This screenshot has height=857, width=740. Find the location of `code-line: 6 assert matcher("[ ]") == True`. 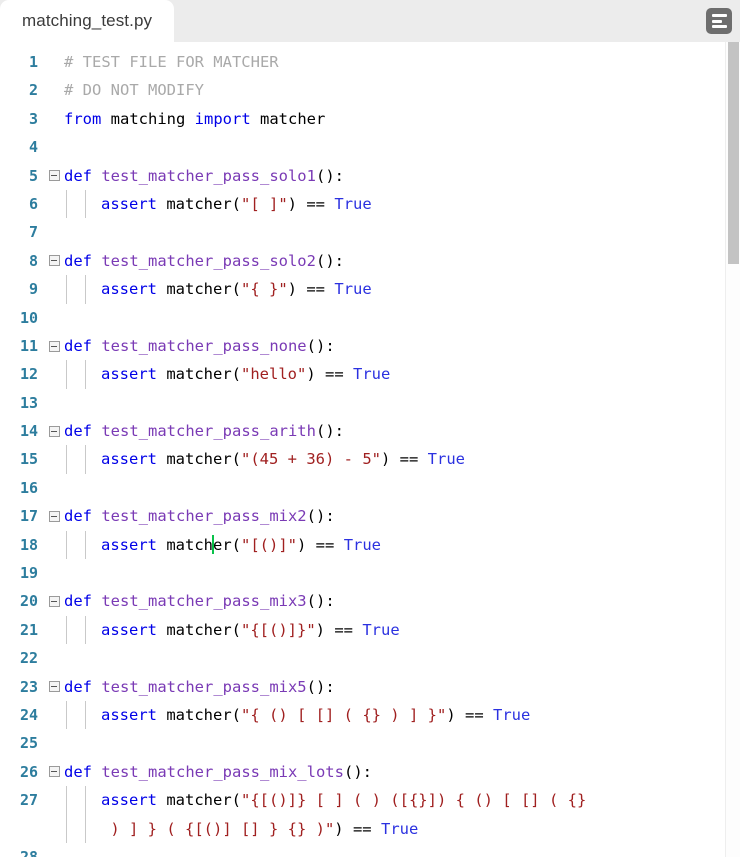

code-line: 6 assert matcher("[ ]") == True is located at coordinates (370, 204).